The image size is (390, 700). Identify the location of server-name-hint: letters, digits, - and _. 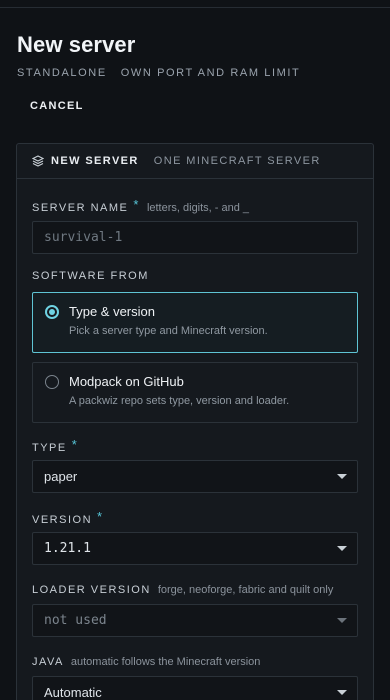
(198, 207).